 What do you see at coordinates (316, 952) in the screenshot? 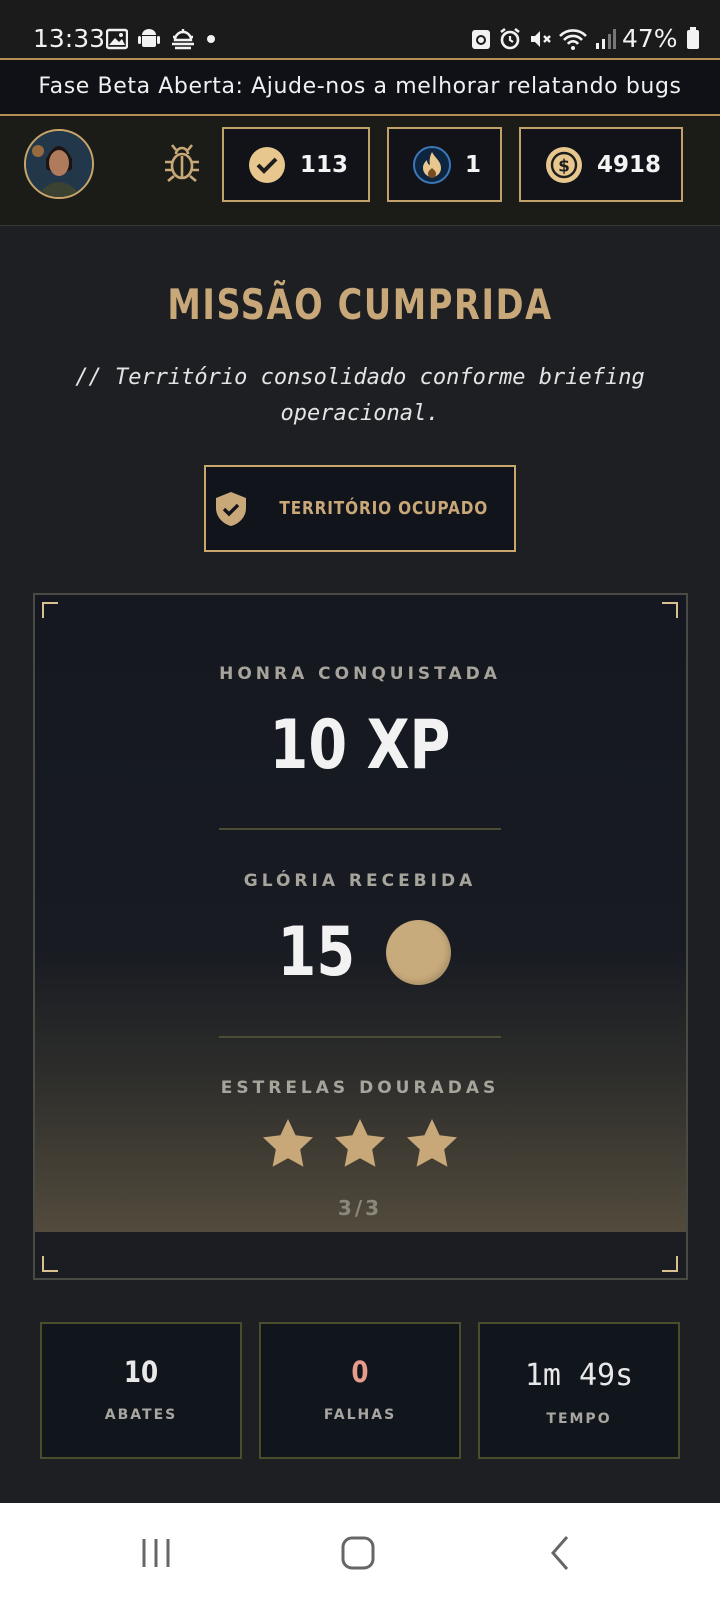
I see `glory-value: 15` at bounding box center [316, 952].